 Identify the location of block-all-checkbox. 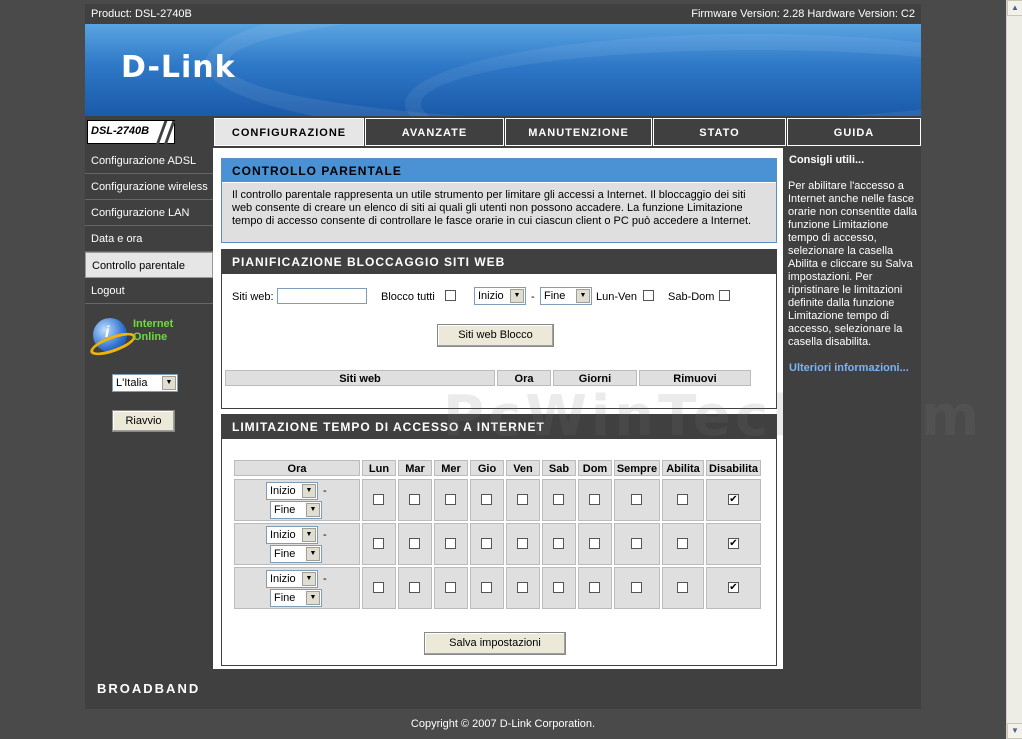
(450, 295).